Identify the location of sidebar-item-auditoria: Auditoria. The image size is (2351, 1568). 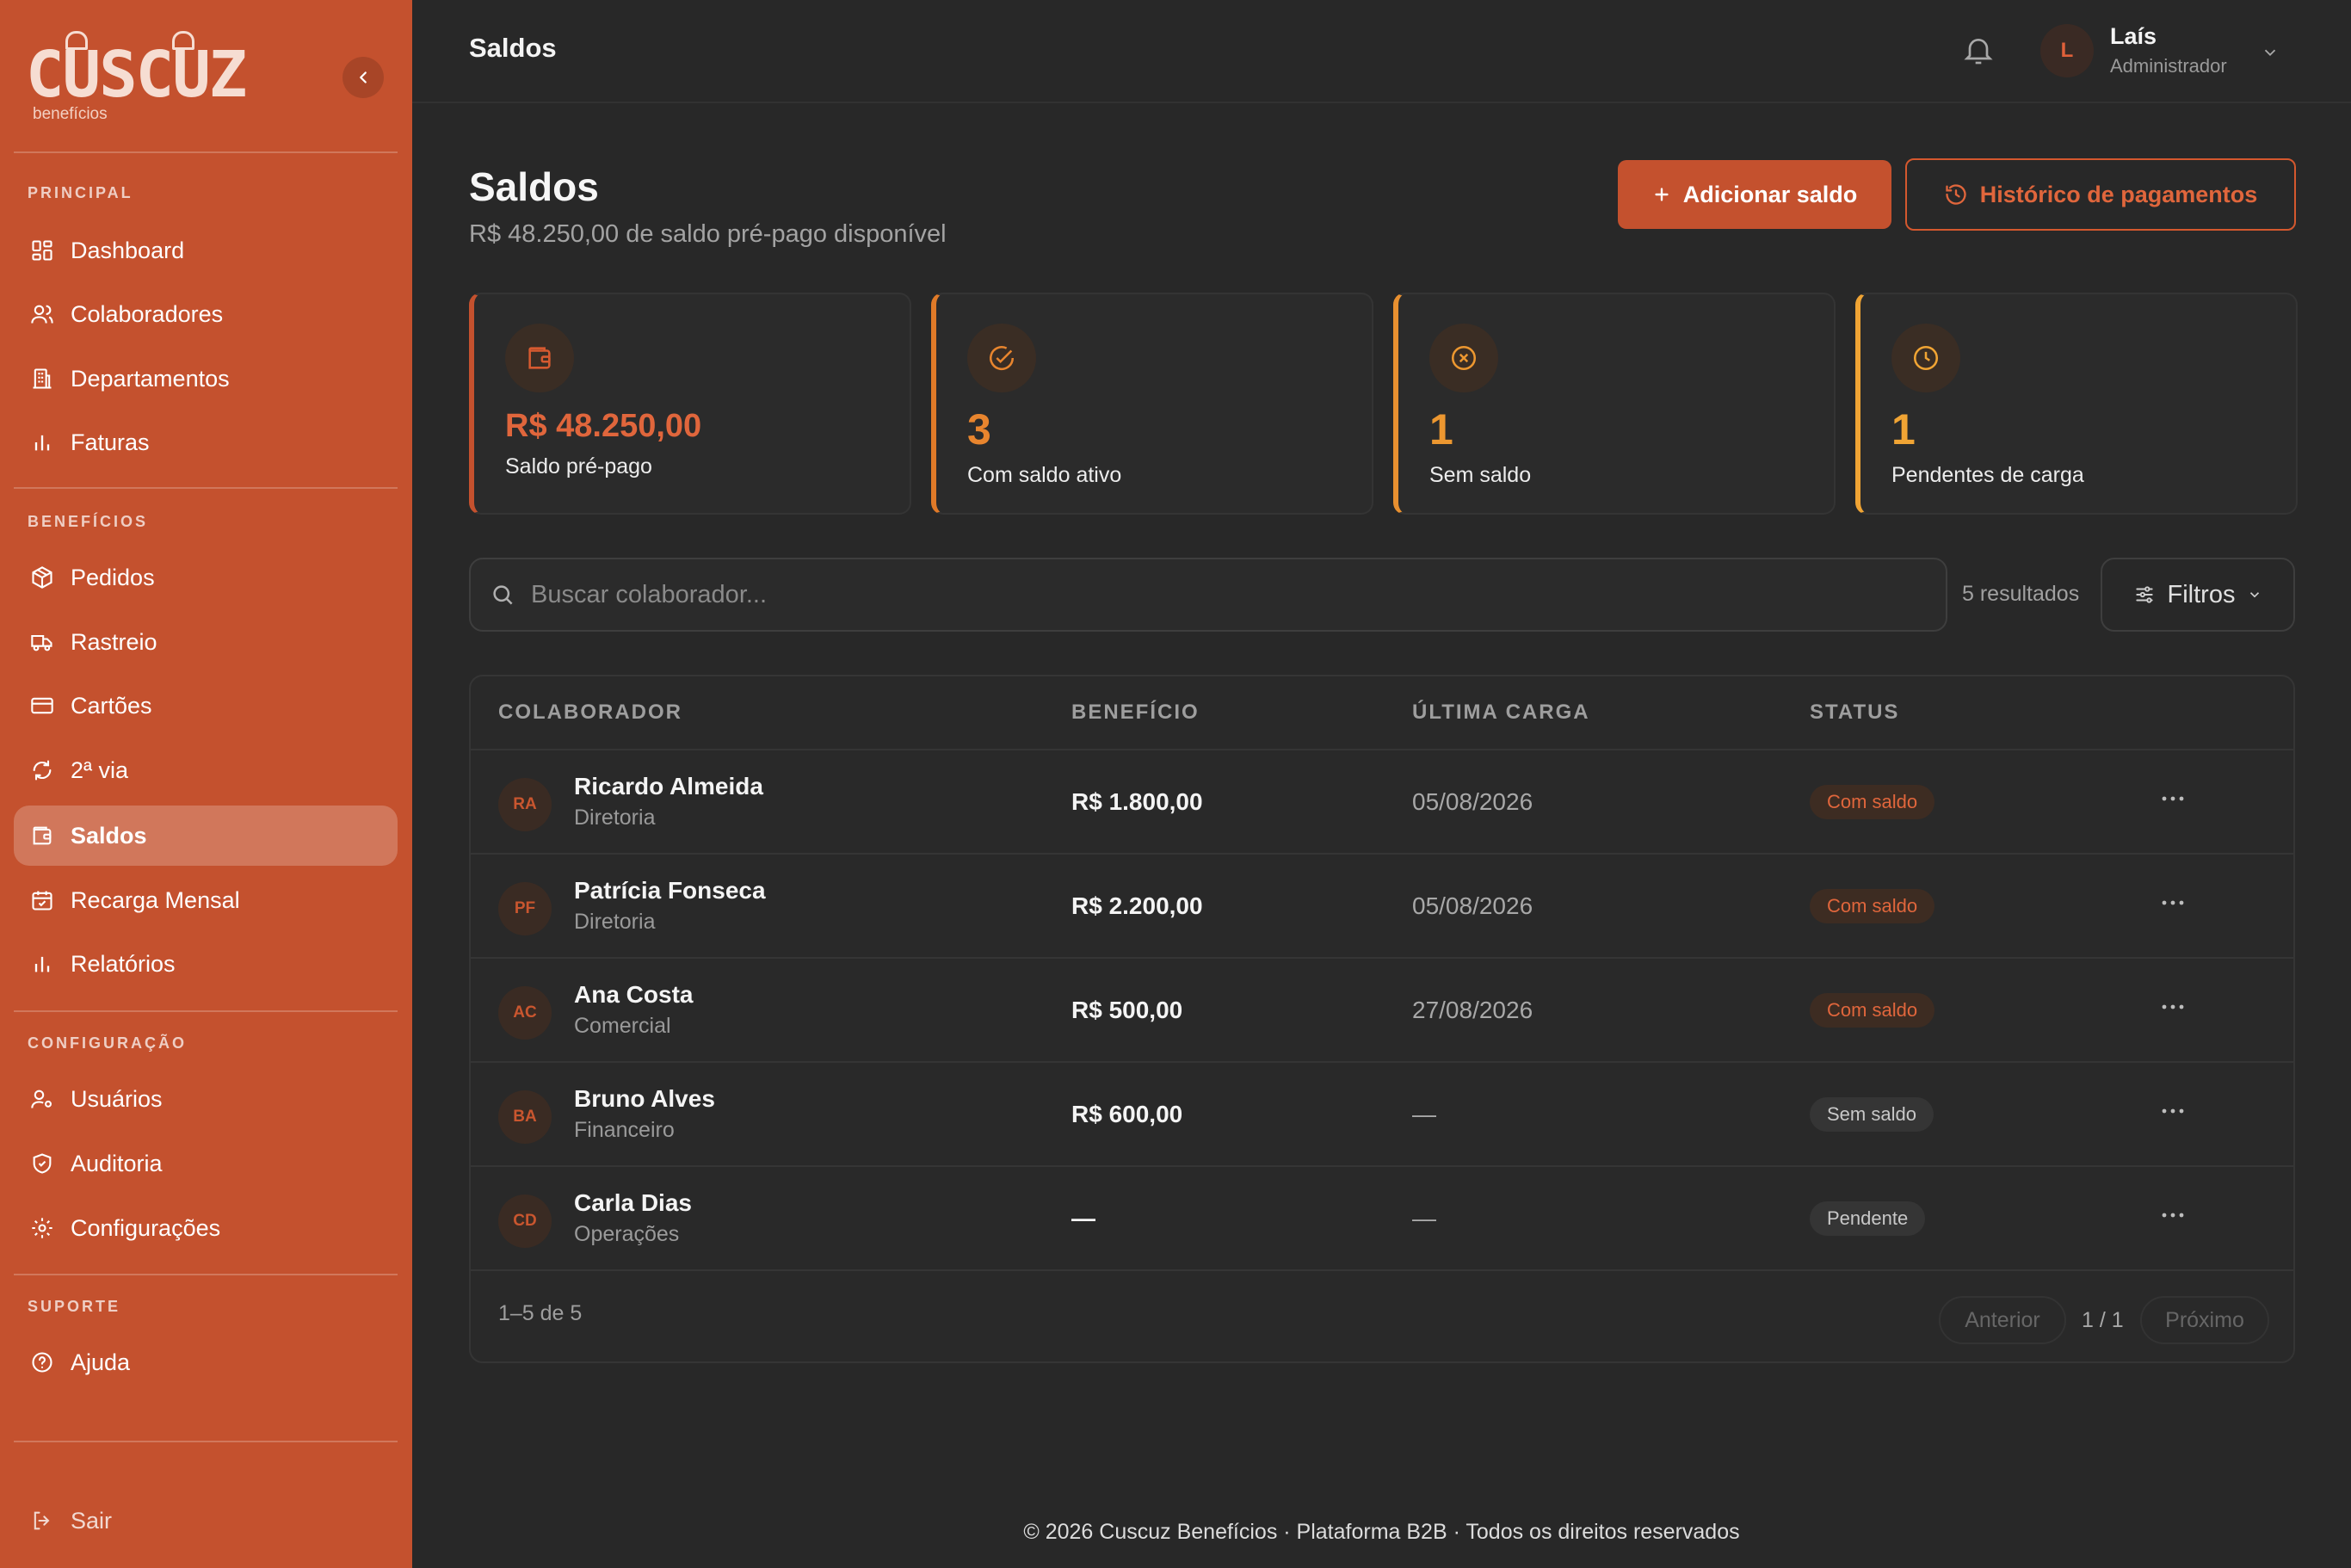
(206, 1164).